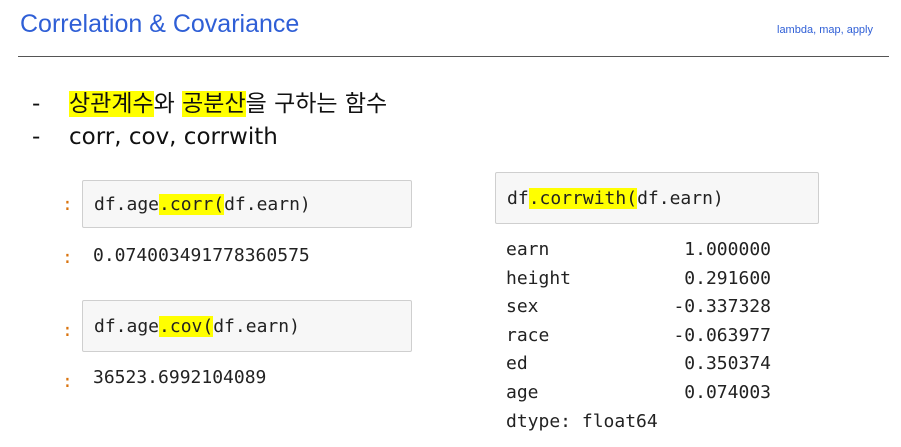 This screenshot has width=901, height=447. I want to click on series-row: height 0.291600, so click(638, 279).